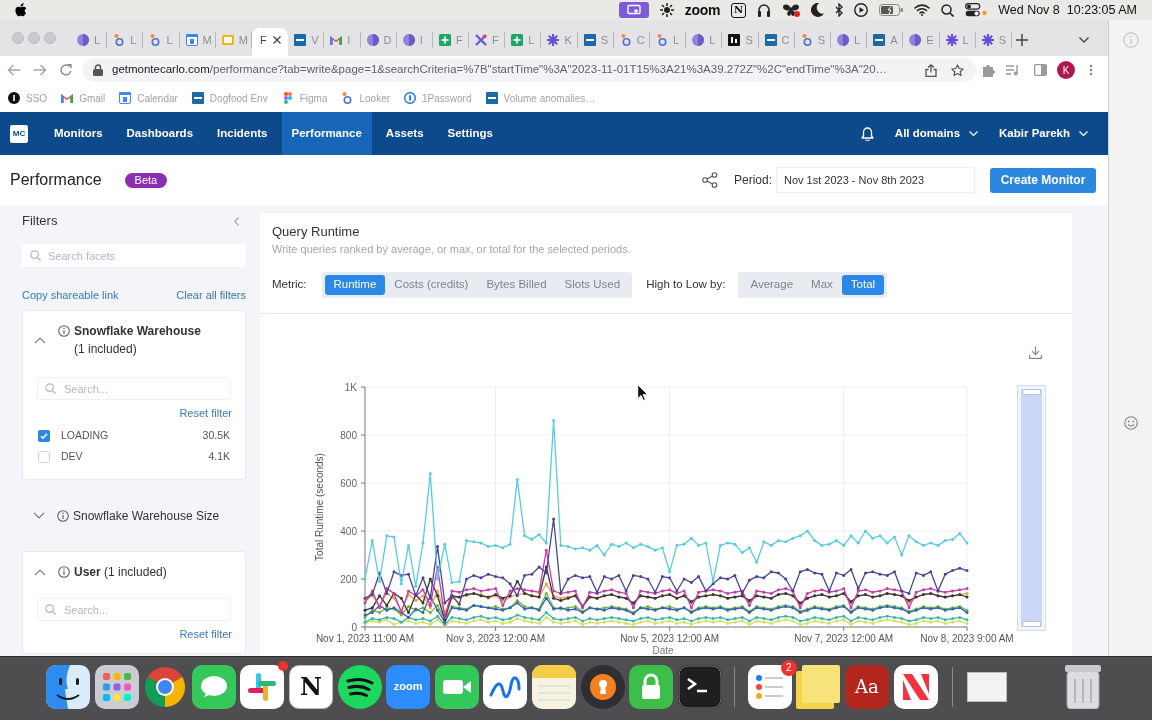  What do you see at coordinates (242, 133) in the screenshot?
I see `nav-tab: Incidents` at bounding box center [242, 133].